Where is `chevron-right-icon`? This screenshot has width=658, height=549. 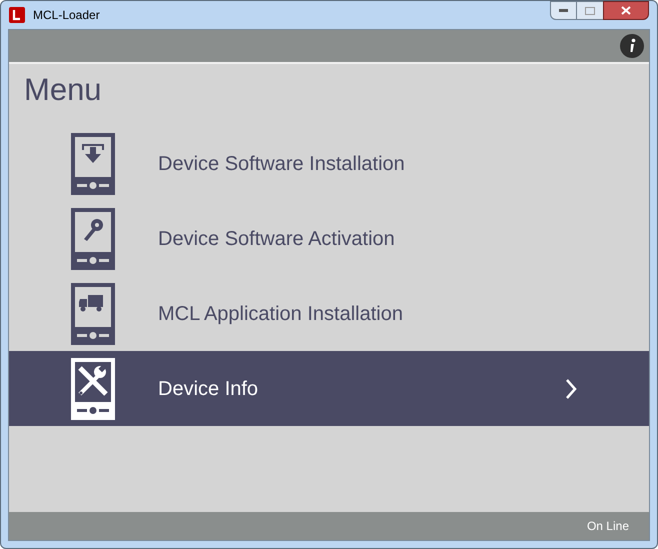 chevron-right-icon is located at coordinates (571, 389).